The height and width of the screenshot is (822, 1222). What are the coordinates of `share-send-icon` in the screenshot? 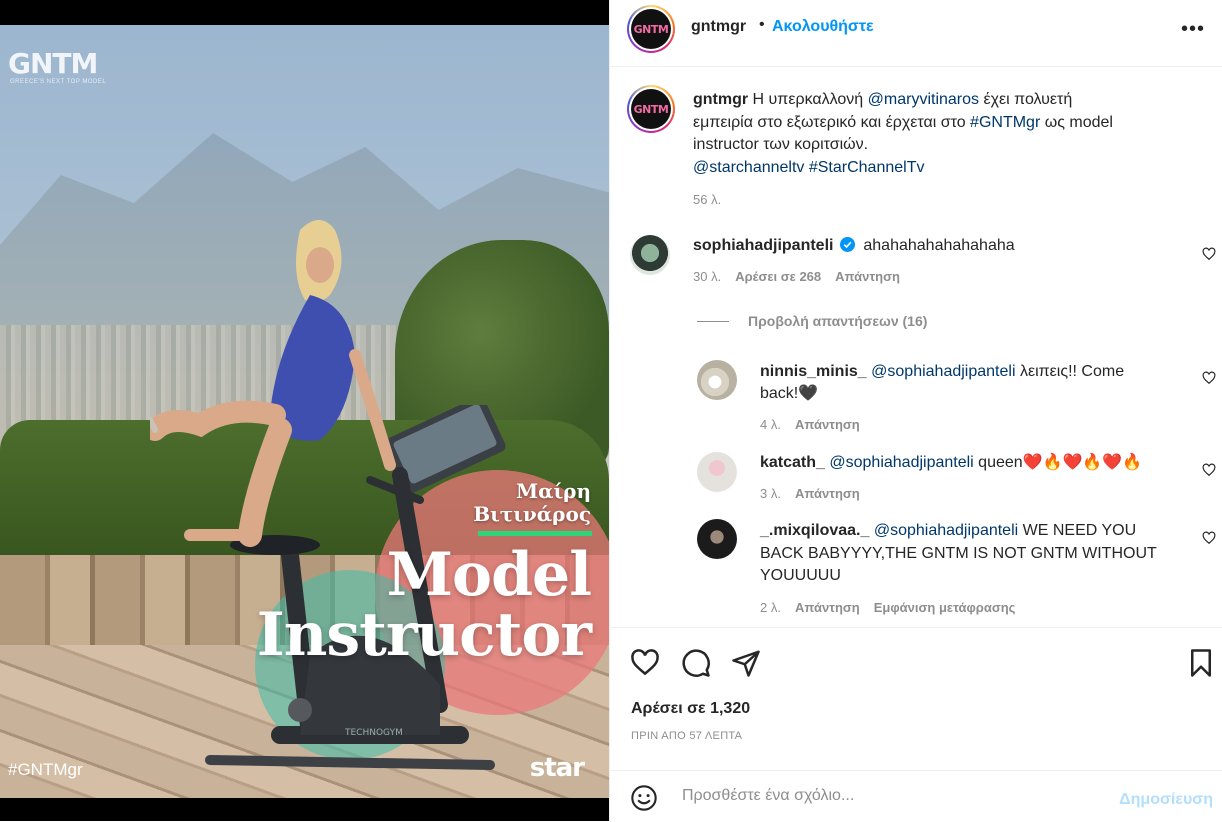 It's located at (746, 663).